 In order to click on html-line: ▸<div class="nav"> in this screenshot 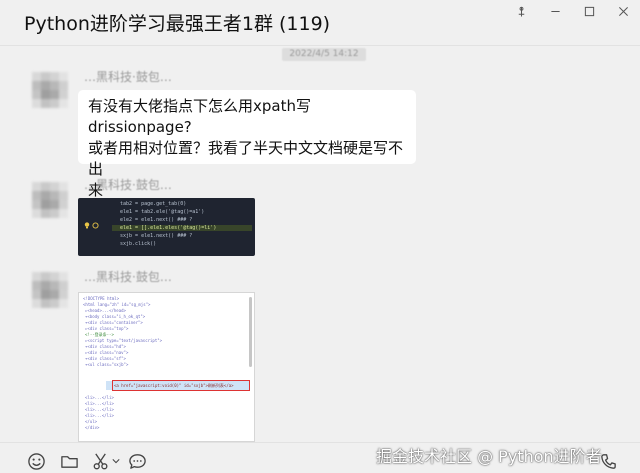, I will do `click(107, 352)`.